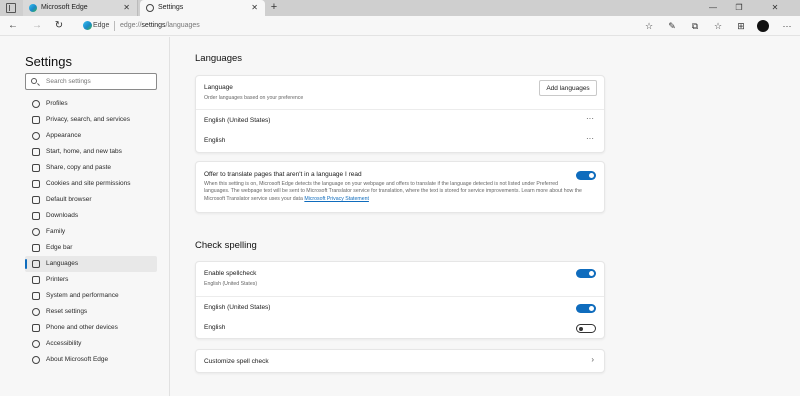  Describe the element at coordinates (171, 7) in the screenshot. I see `tab-title: Settings` at that location.